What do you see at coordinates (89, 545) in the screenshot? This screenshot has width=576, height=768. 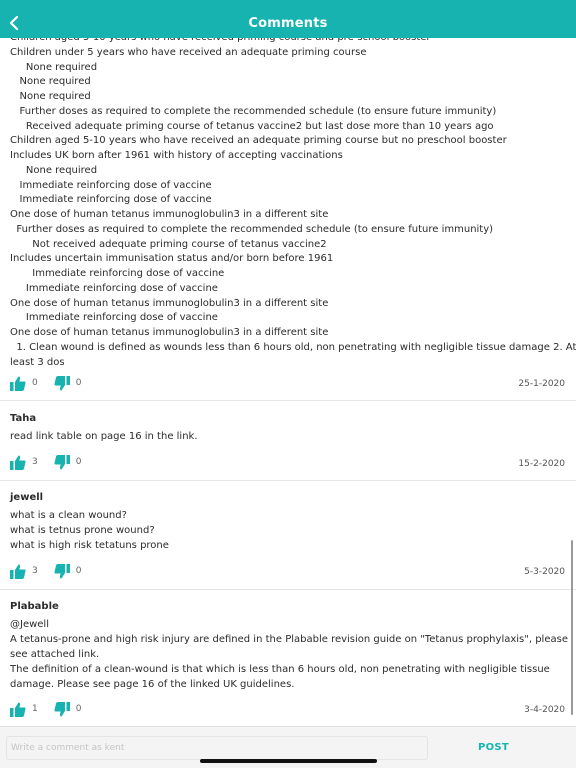 I see `comment-line: what is high risk tetatuns prone` at bounding box center [89, 545].